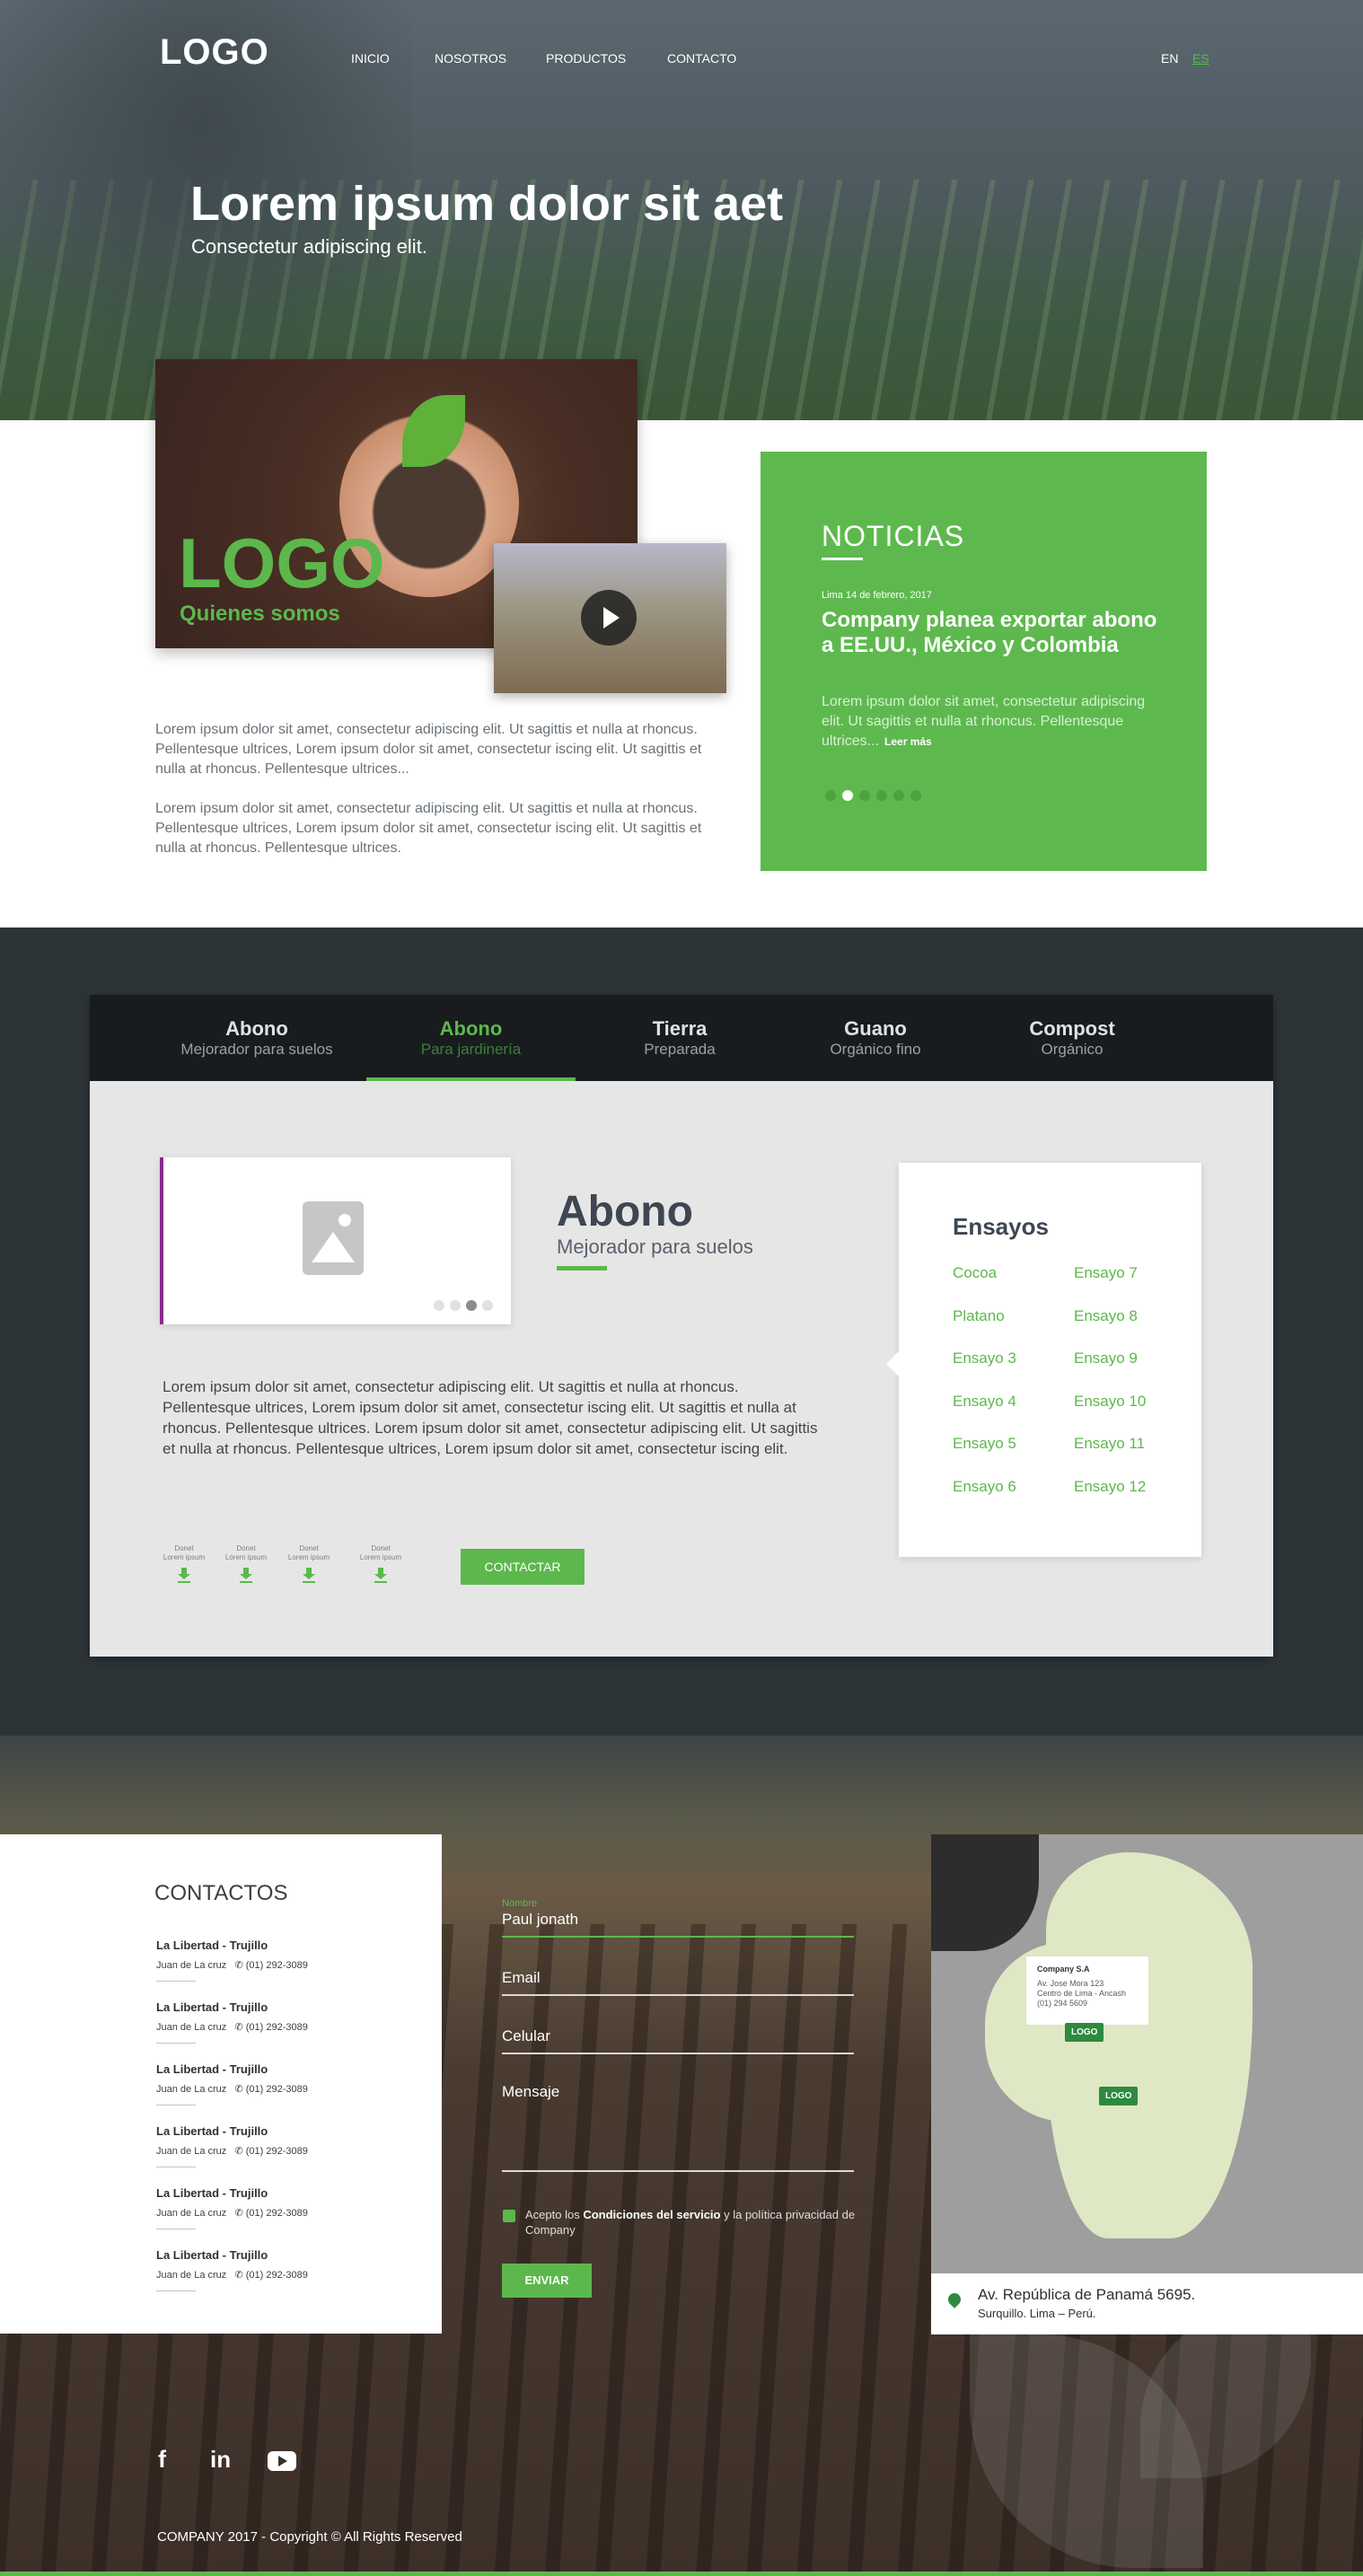  What do you see at coordinates (1072, 1038) in the screenshot?
I see `tab-compost: Compost Orgánico` at bounding box center [1072, 1038].